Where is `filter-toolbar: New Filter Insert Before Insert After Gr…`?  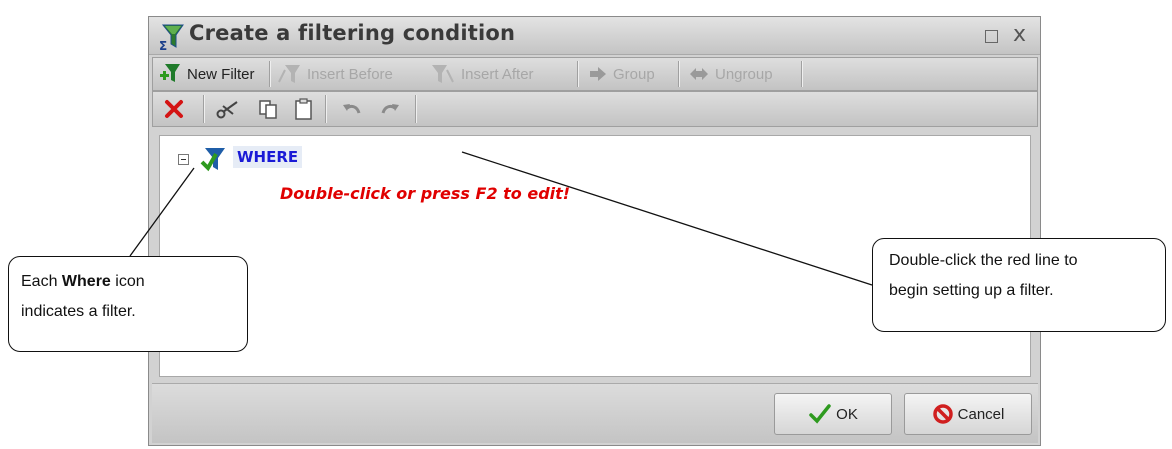 filter-toolbar: New Filter Insert Before Insert After Gr… is located at coordinates (595, 74).